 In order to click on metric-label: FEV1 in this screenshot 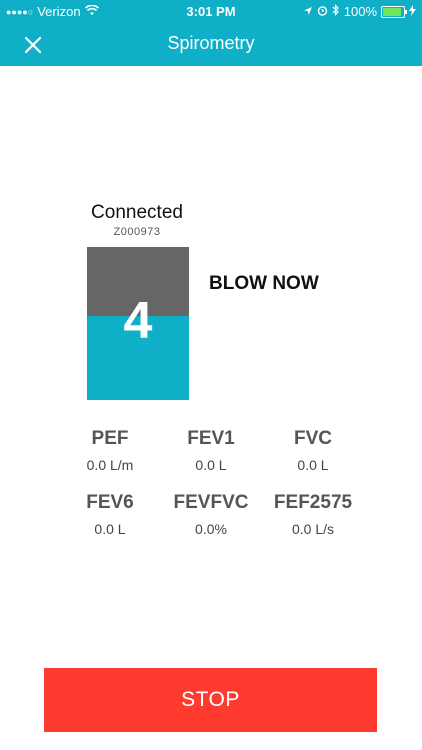, I will do `click(211, 438)`.